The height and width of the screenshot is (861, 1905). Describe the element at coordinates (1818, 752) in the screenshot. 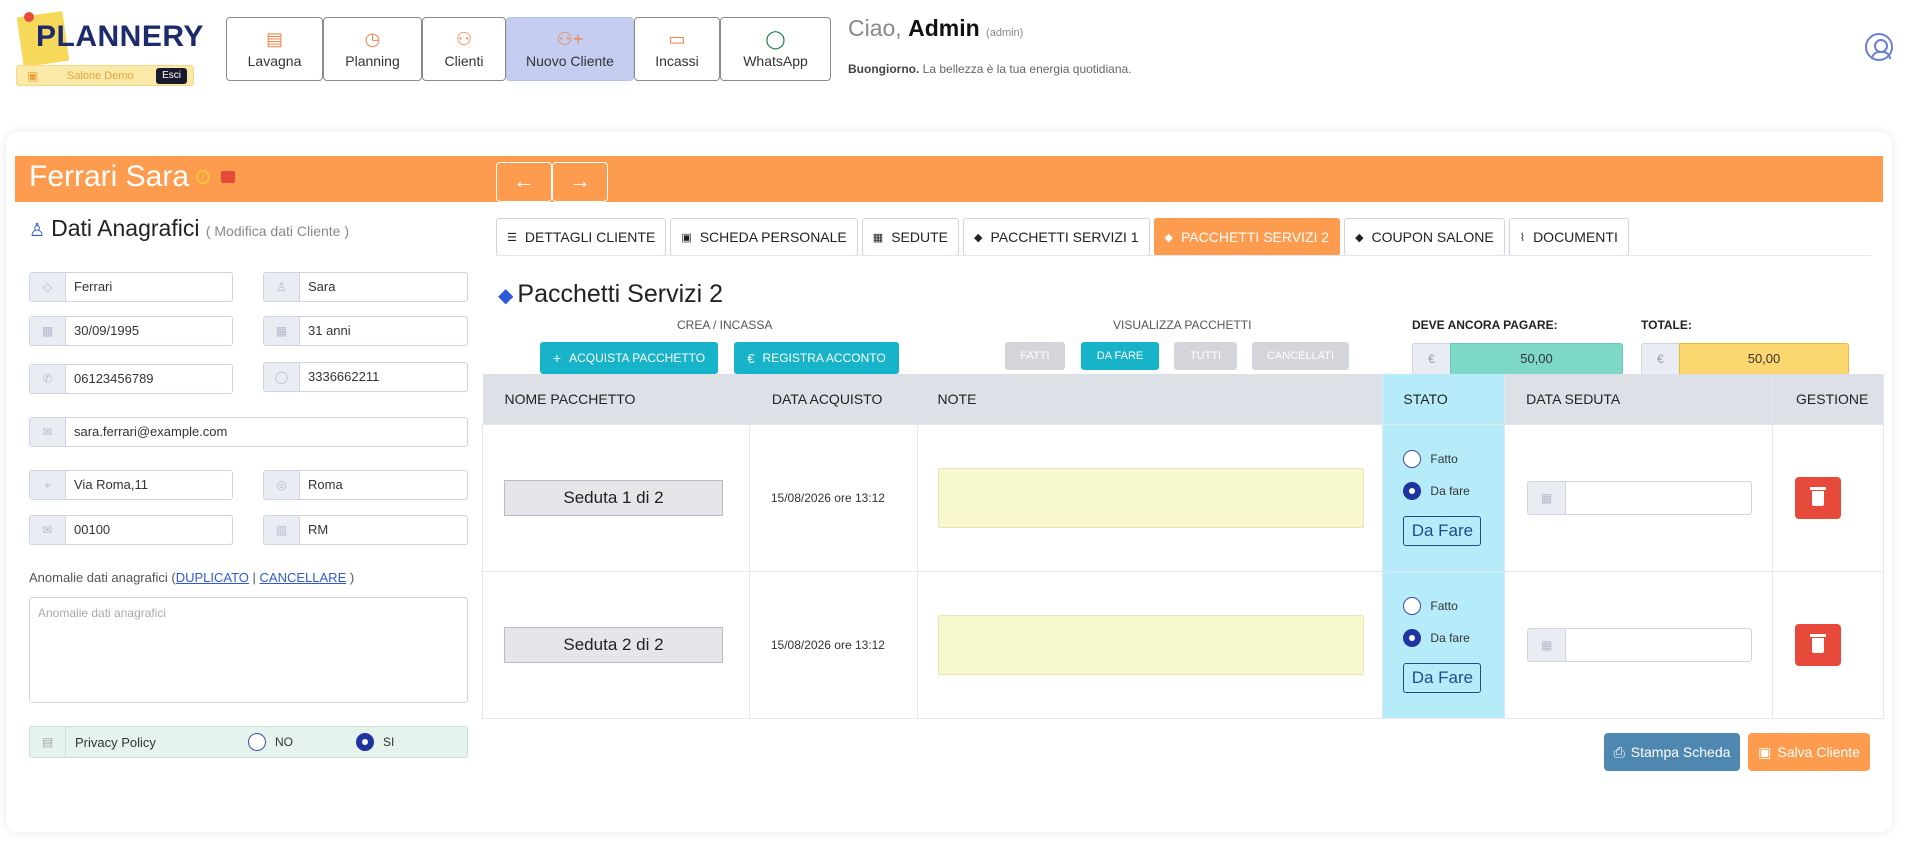

I see `salva-label: Salva Cliente` at that location.